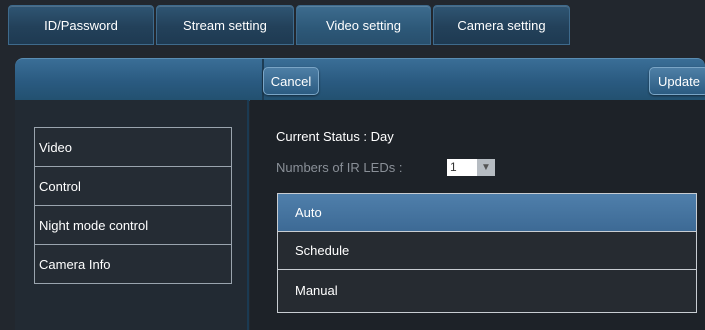  What do you see at coordinates (677, 81) in the screenshot?
I see `update-button: Update` at bounding box center [677, 81].